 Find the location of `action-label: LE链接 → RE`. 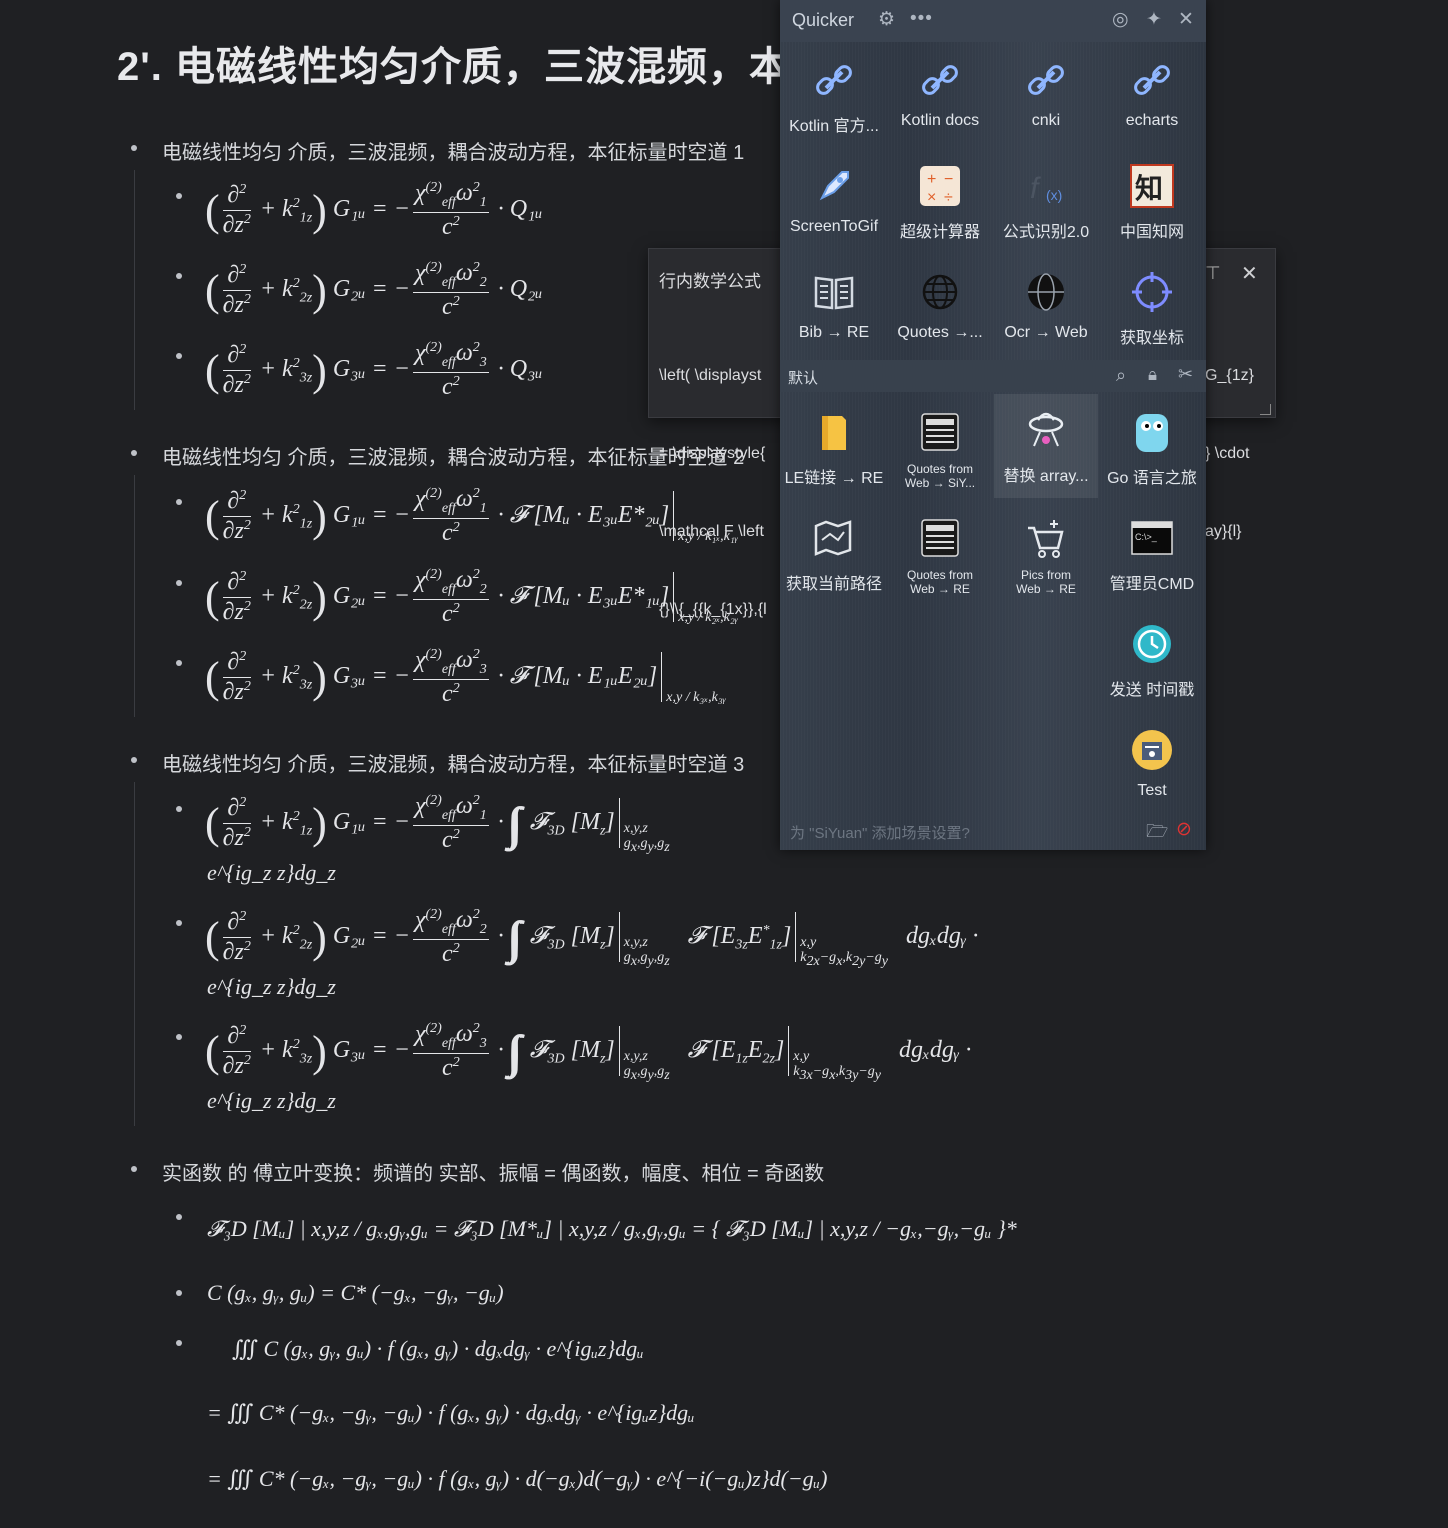

action-label: LE链接 → RE is located at coordinates (834, 478).